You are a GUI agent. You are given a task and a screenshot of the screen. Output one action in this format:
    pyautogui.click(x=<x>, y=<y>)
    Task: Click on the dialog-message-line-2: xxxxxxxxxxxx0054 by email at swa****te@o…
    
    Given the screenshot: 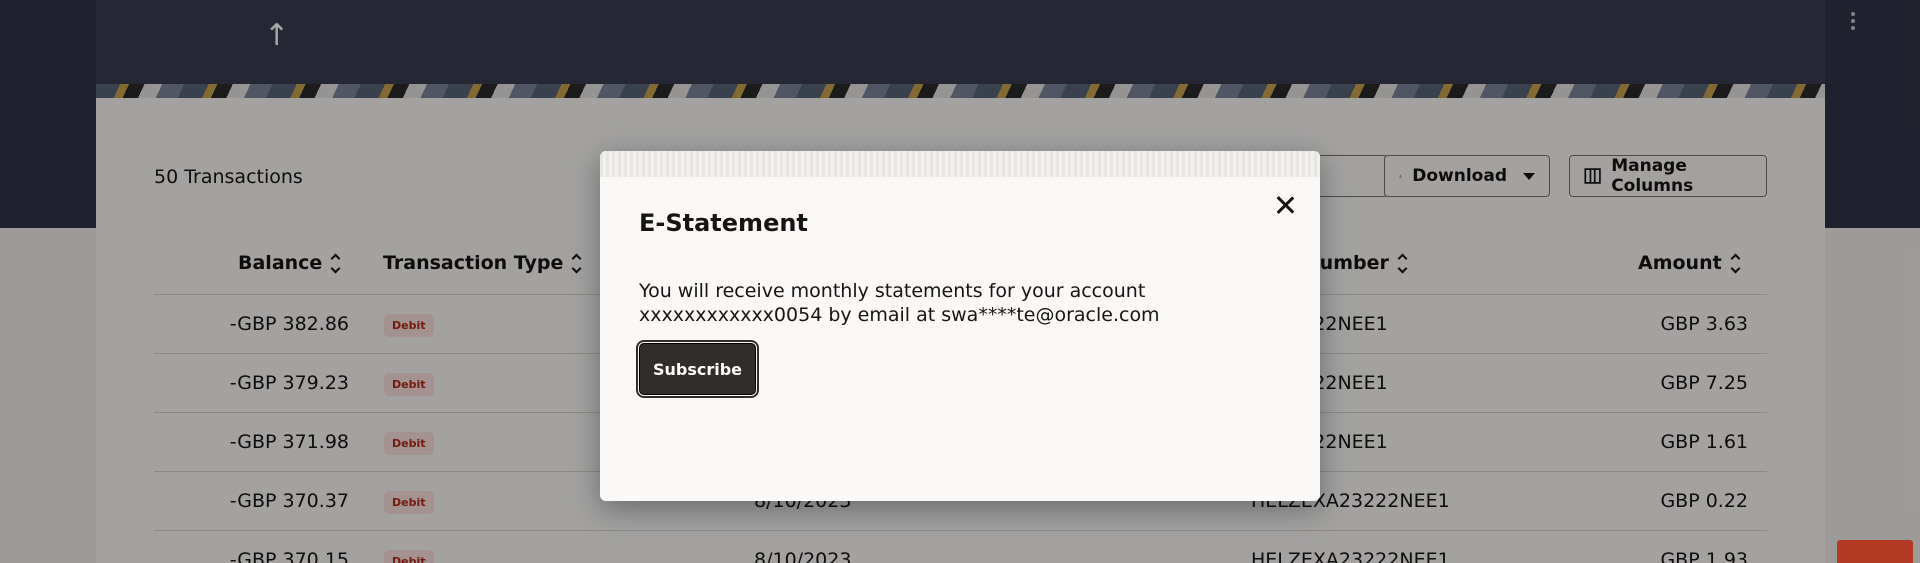 What is the action you would take?
    pyautogui.click(x=899, y=315)
    